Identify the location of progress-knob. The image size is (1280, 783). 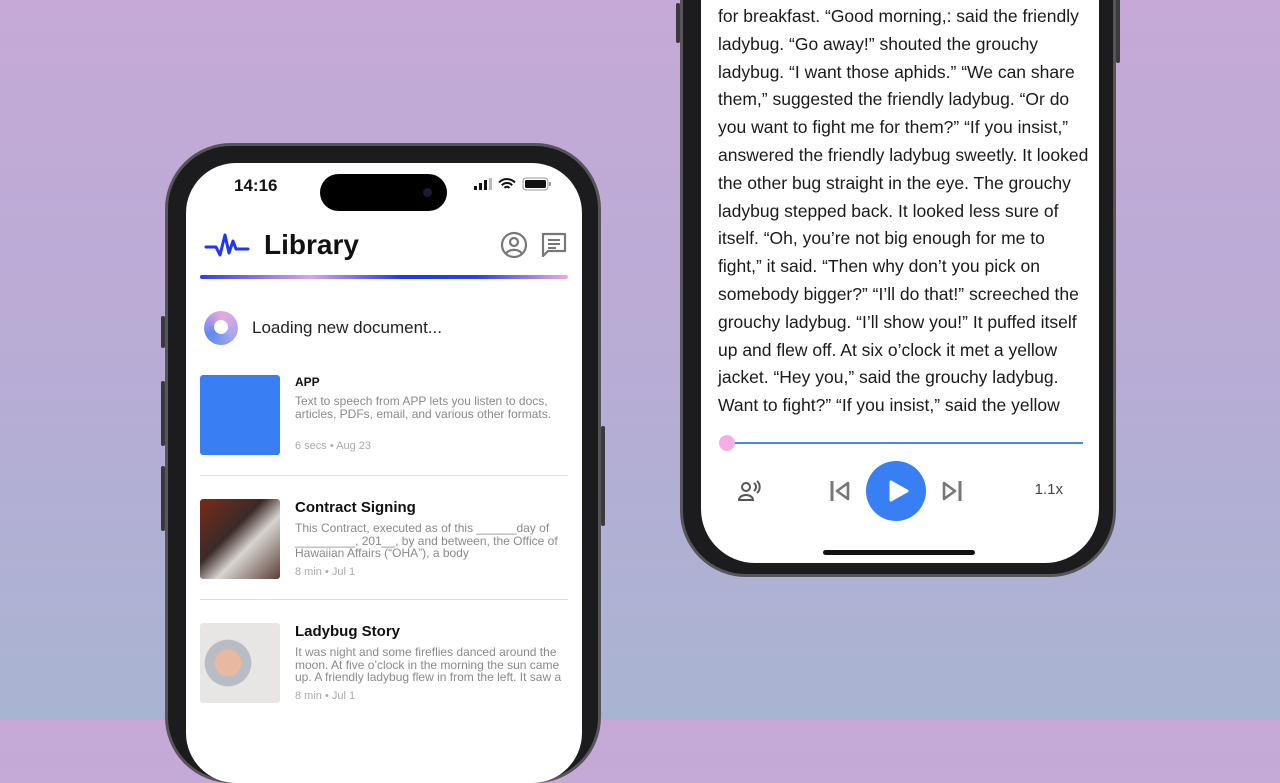
(727, 443).